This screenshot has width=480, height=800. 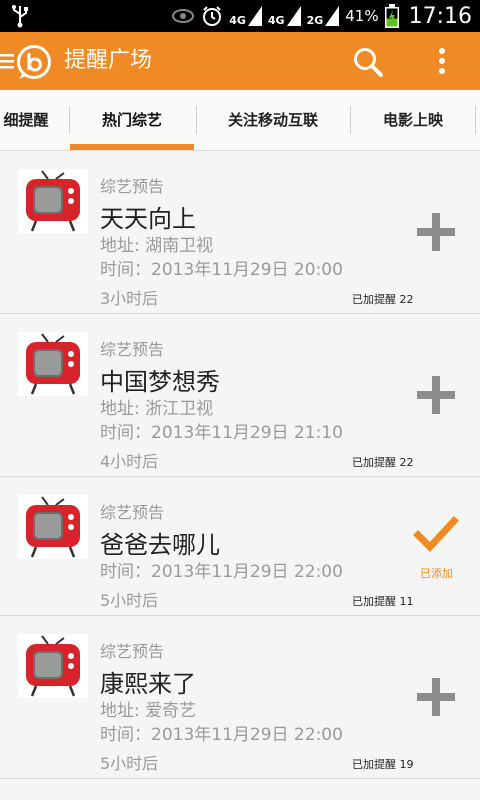 I want to click on item-address: 地址: 湖南卫视, so click(x=157, y=246).